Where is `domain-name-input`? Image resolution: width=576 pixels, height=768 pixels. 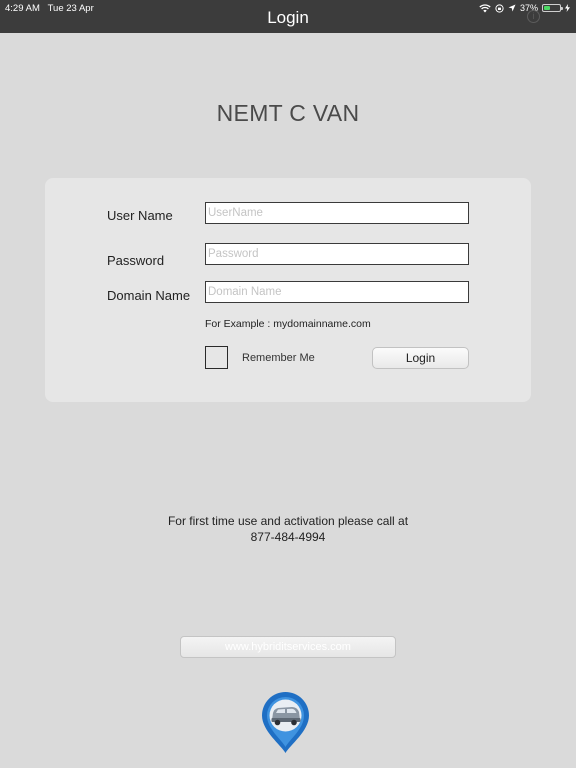
domain-name-input is located at coordinates (337, 292).